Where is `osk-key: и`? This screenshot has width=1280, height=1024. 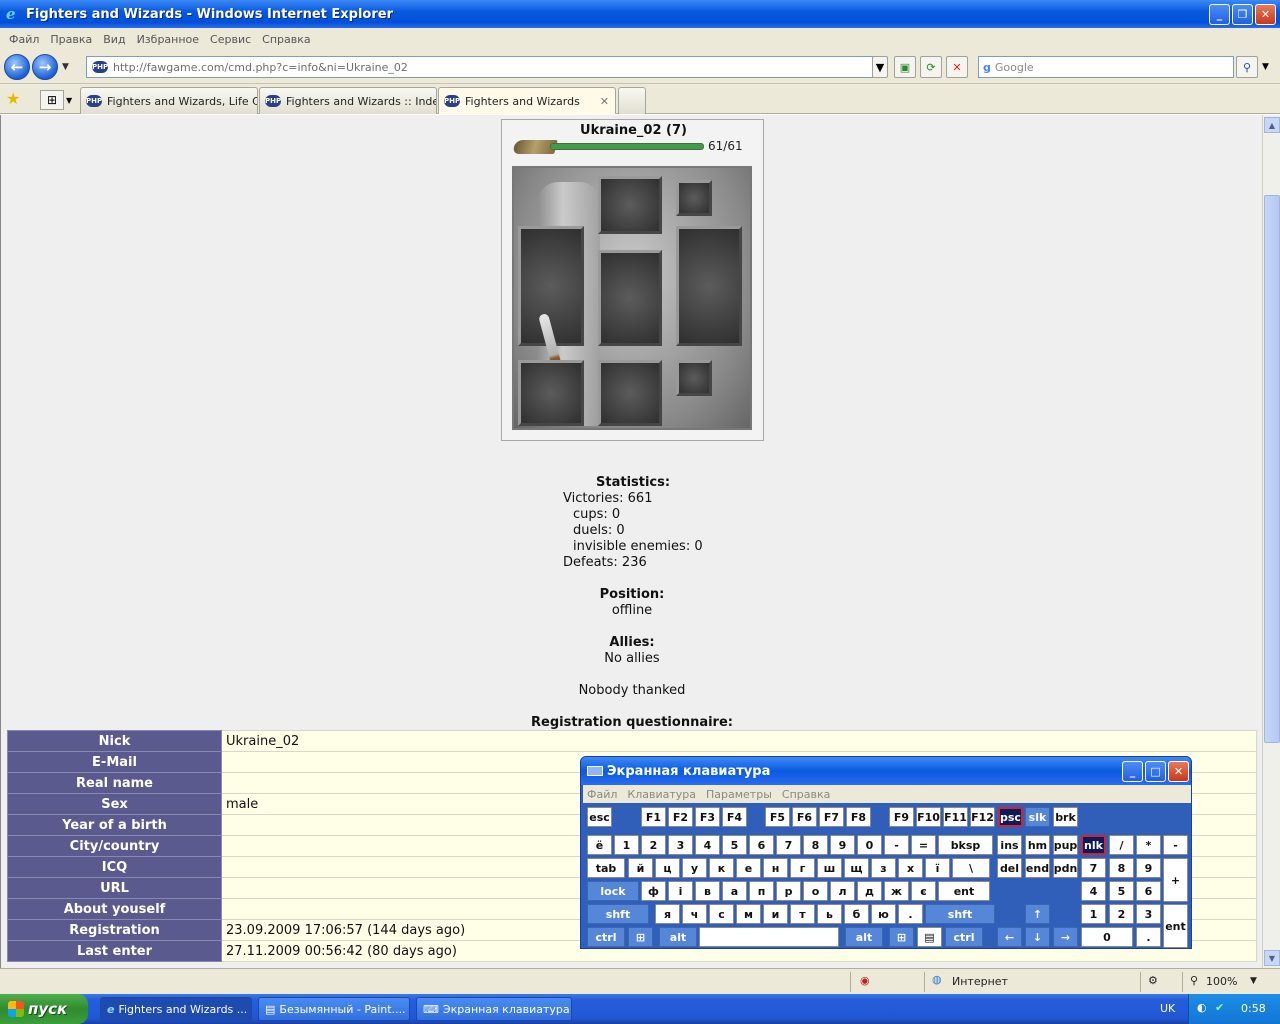
osk-key: и is located at coordinates (775, 914).